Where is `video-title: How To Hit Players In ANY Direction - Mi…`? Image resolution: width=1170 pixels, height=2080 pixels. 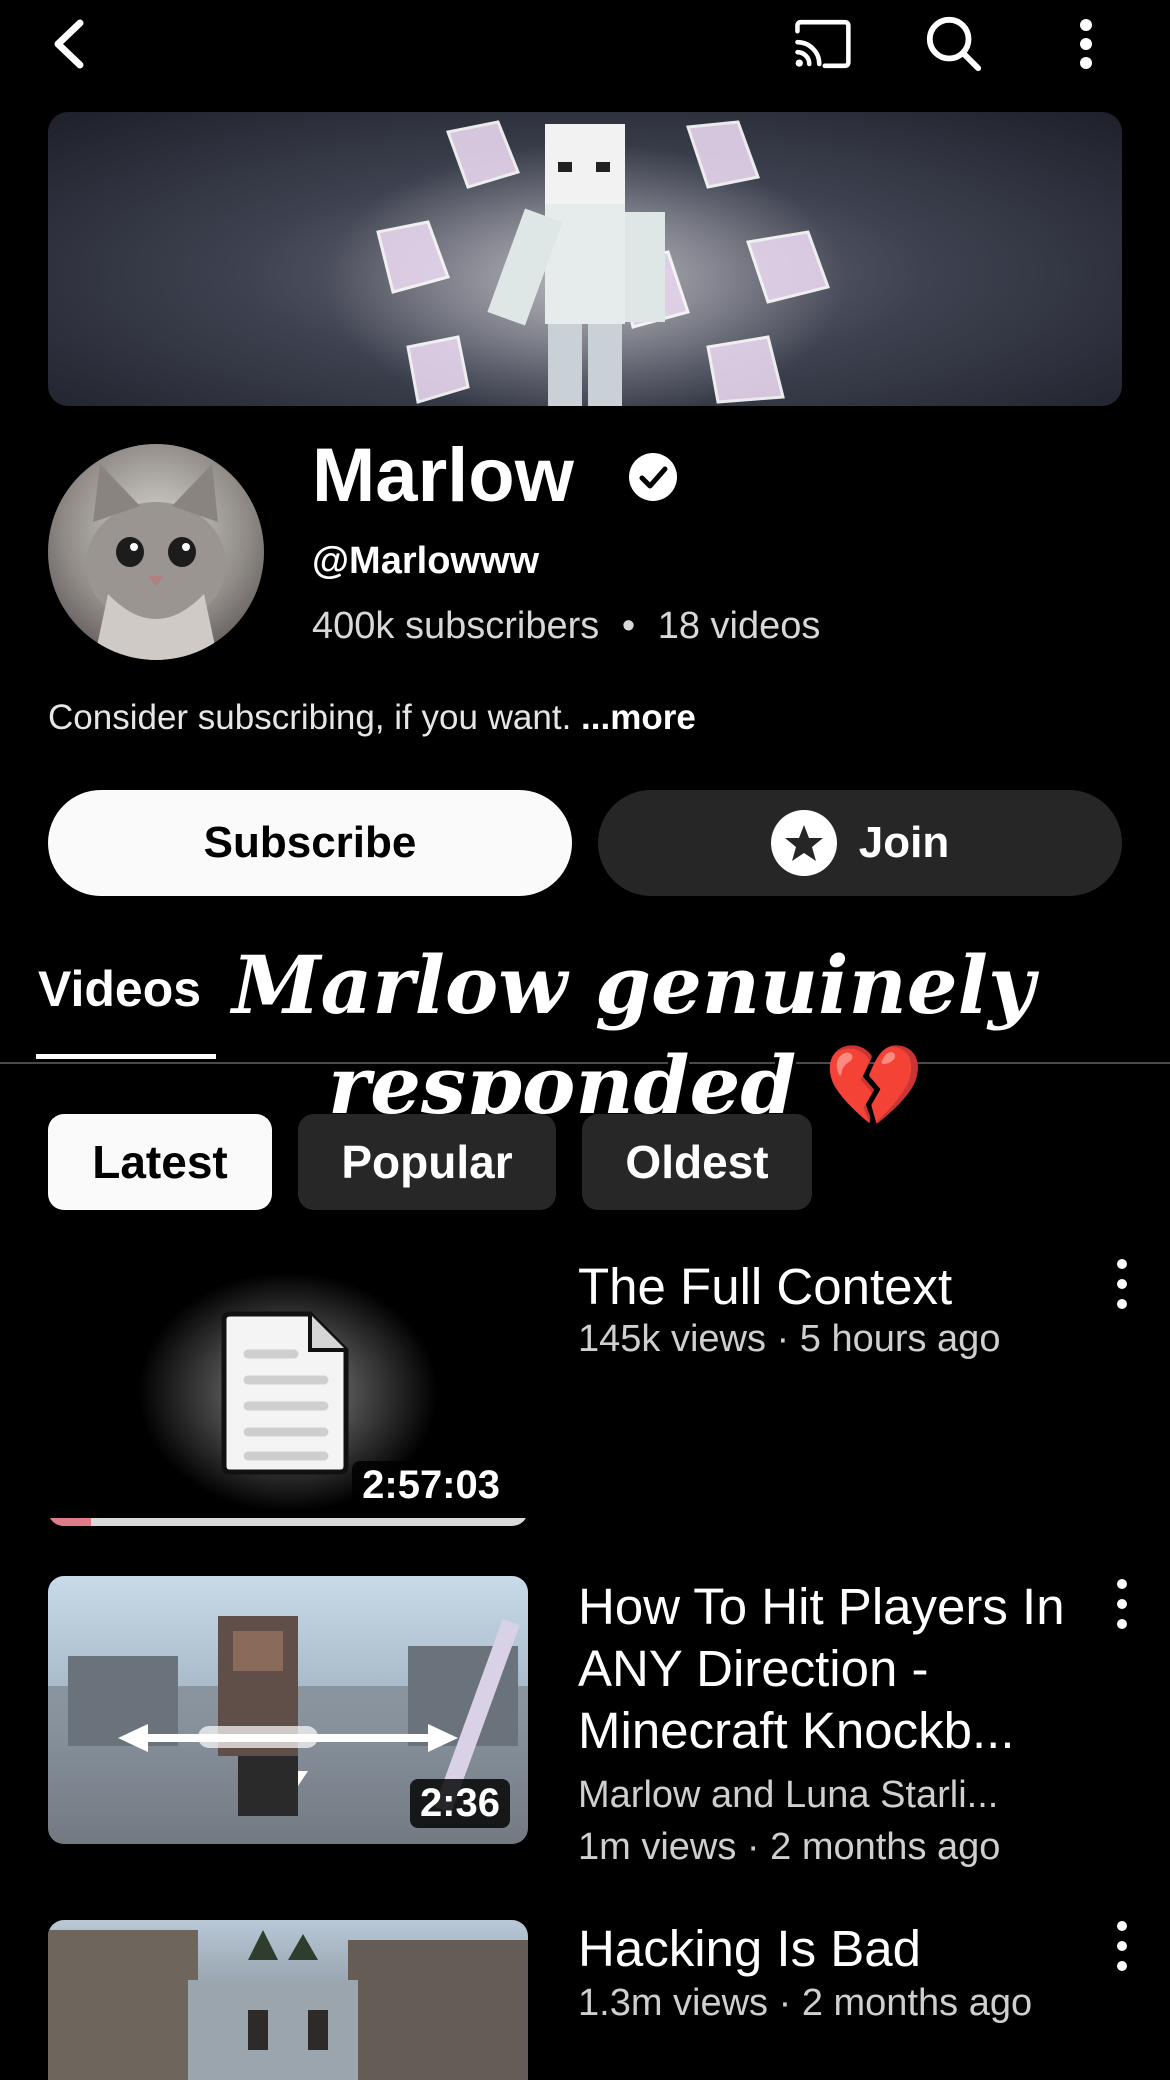
video-title: How To Hit Players In ANY Direction - Mi… is located at coordinates (828, 1669).